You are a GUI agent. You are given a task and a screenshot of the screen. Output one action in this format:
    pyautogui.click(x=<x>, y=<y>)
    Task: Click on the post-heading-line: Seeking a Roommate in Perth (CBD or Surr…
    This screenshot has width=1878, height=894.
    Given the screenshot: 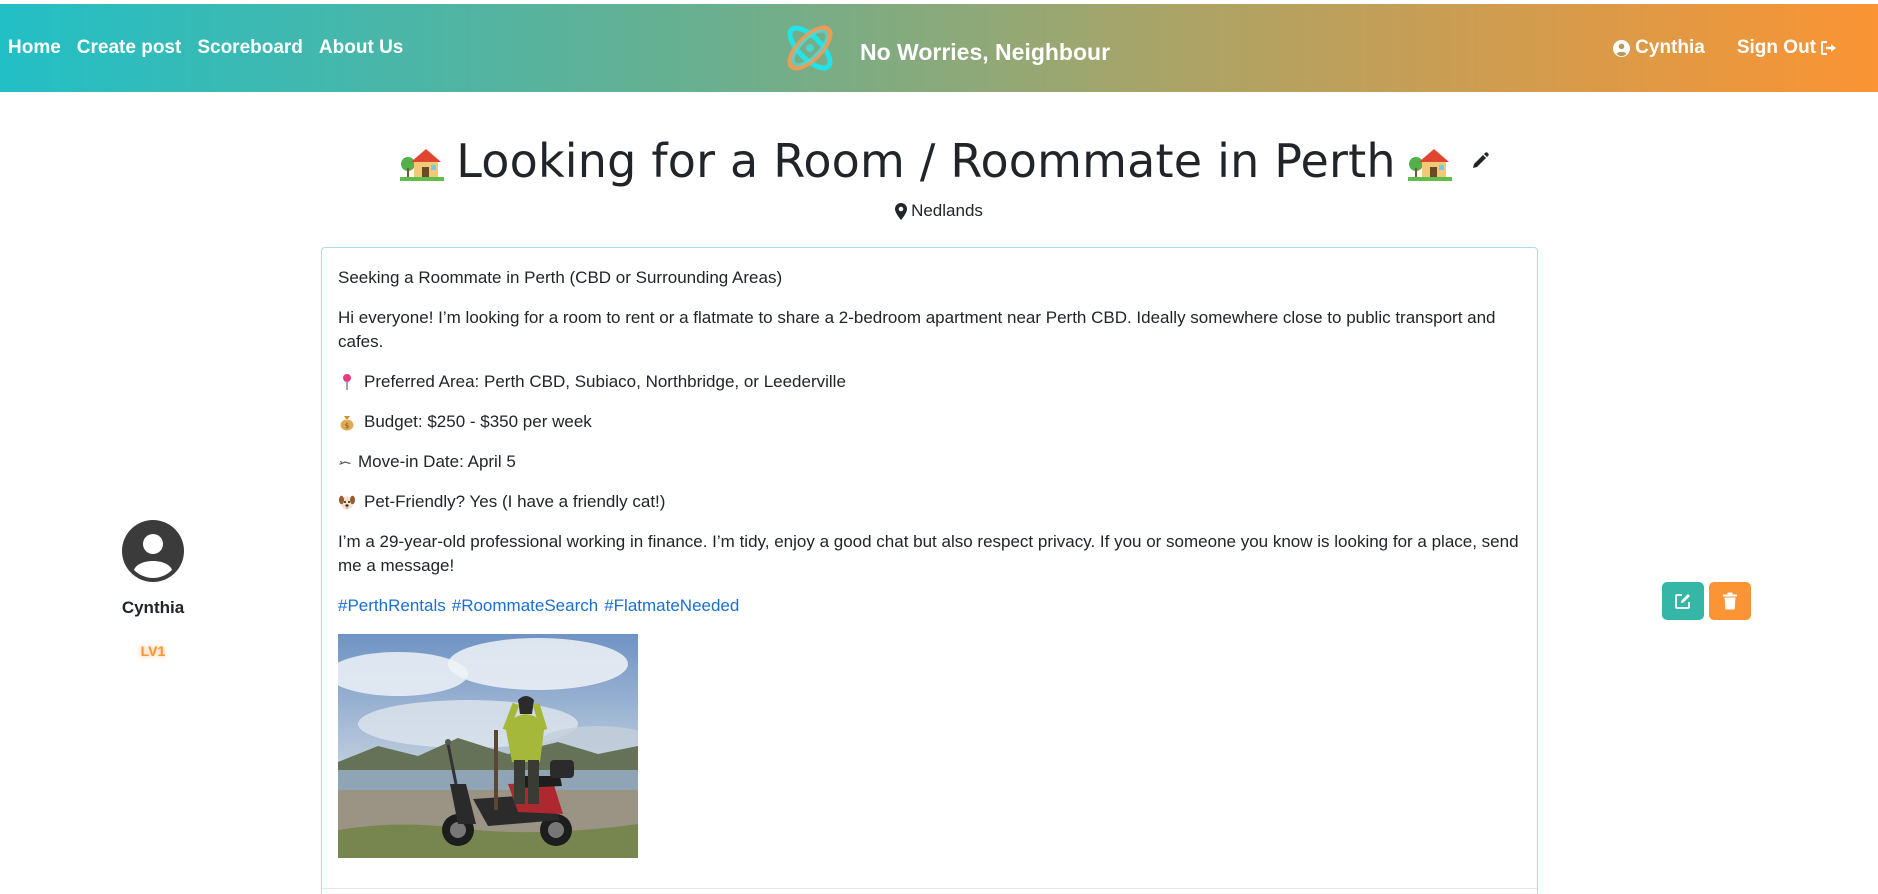 What is the action you would take?
    pyautogui.click(x=560, y=277)
    